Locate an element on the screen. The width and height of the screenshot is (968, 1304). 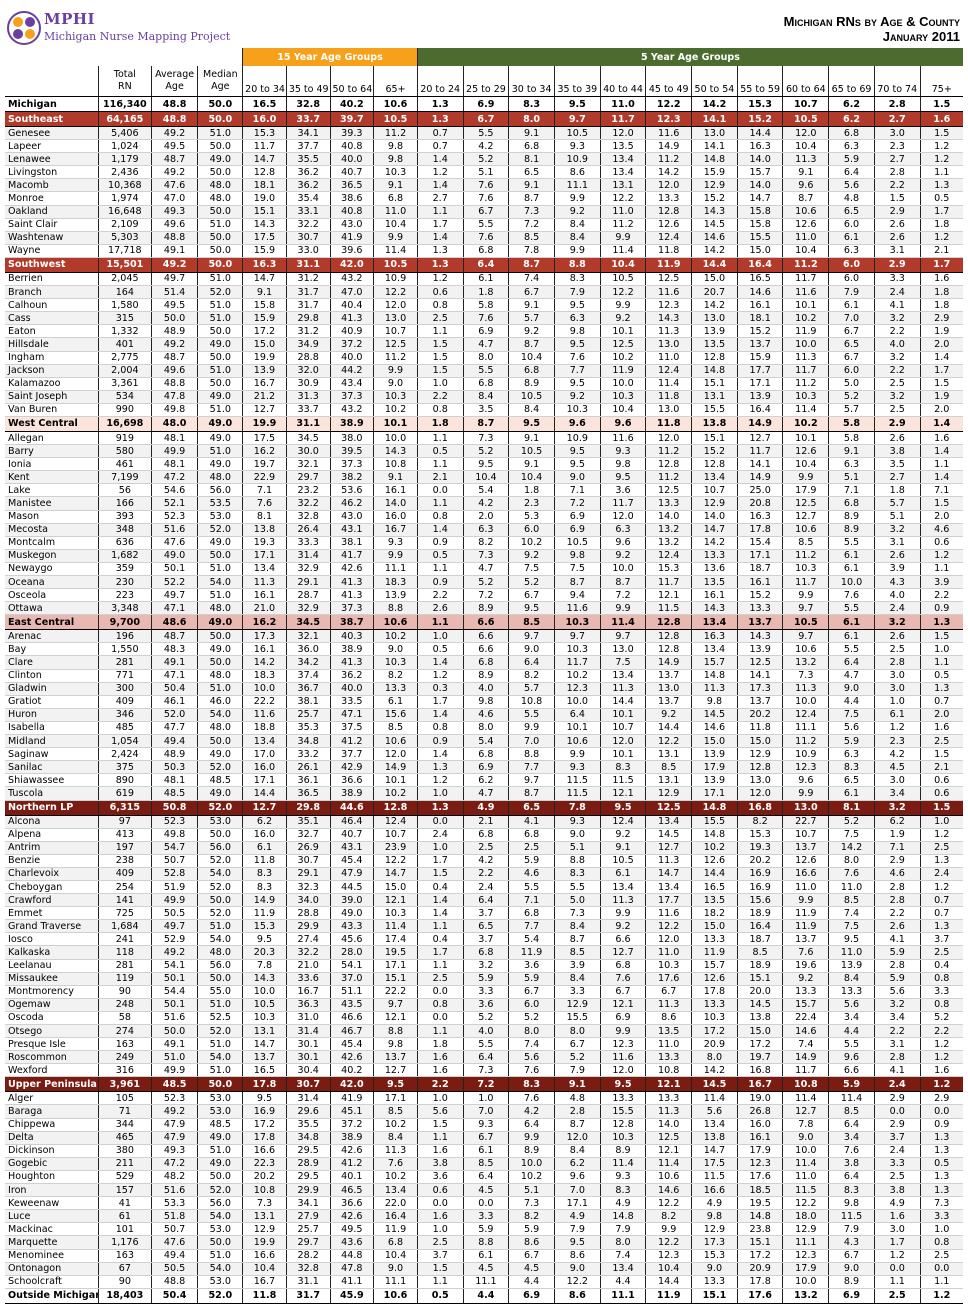
cell-age5: 14.7 is located at coordinates (760, 198).